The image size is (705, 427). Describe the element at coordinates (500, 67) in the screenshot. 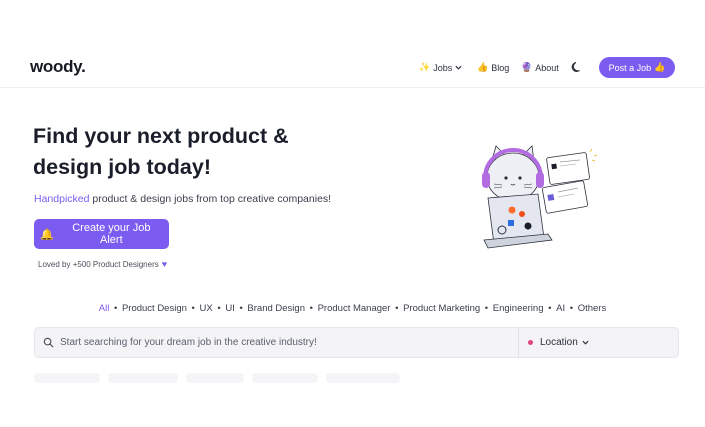

I see `nav-blog-label: Blog` at that location.